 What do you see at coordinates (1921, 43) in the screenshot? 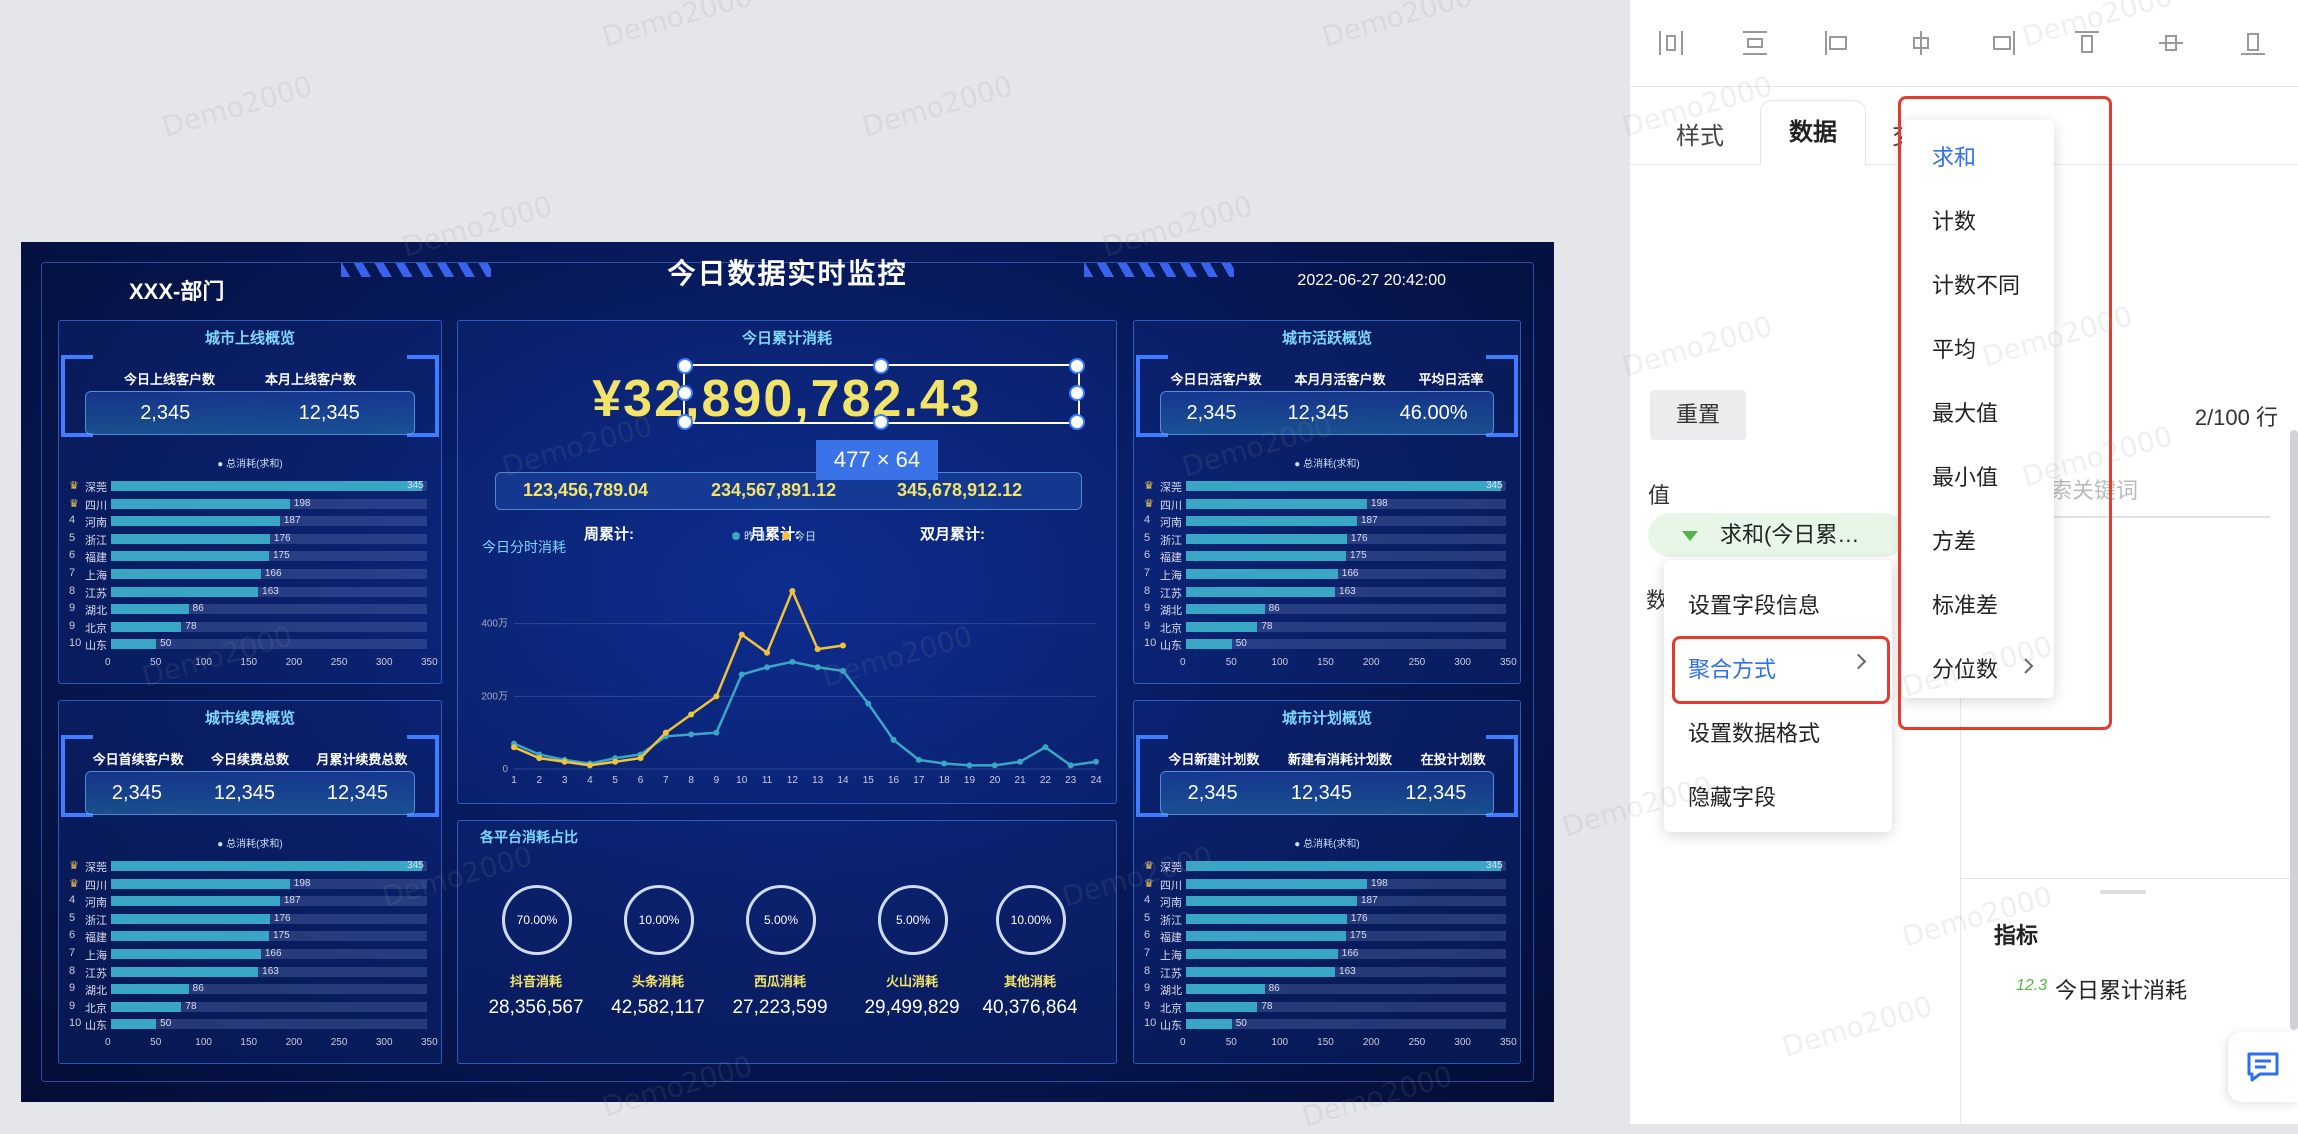
I see `align-center-h-icon` at bounding box center [1921, 43].